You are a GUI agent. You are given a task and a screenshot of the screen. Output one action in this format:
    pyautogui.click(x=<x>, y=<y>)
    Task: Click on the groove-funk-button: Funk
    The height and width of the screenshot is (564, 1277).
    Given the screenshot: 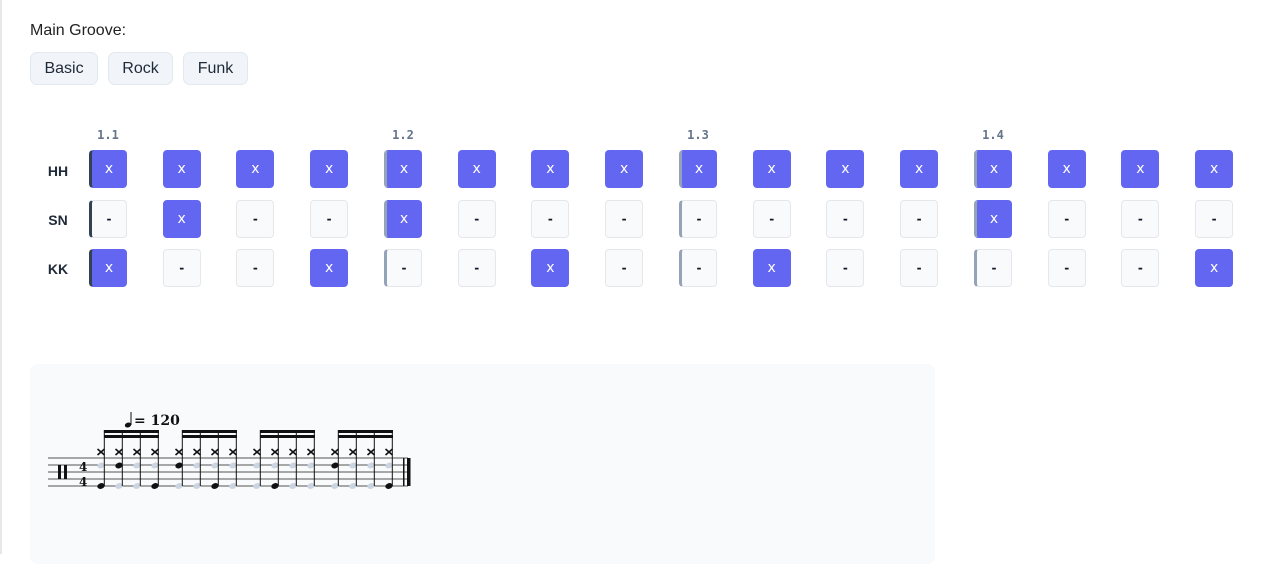 What is the action you would take?
    pyautogui.click(x=215, y=68)
    